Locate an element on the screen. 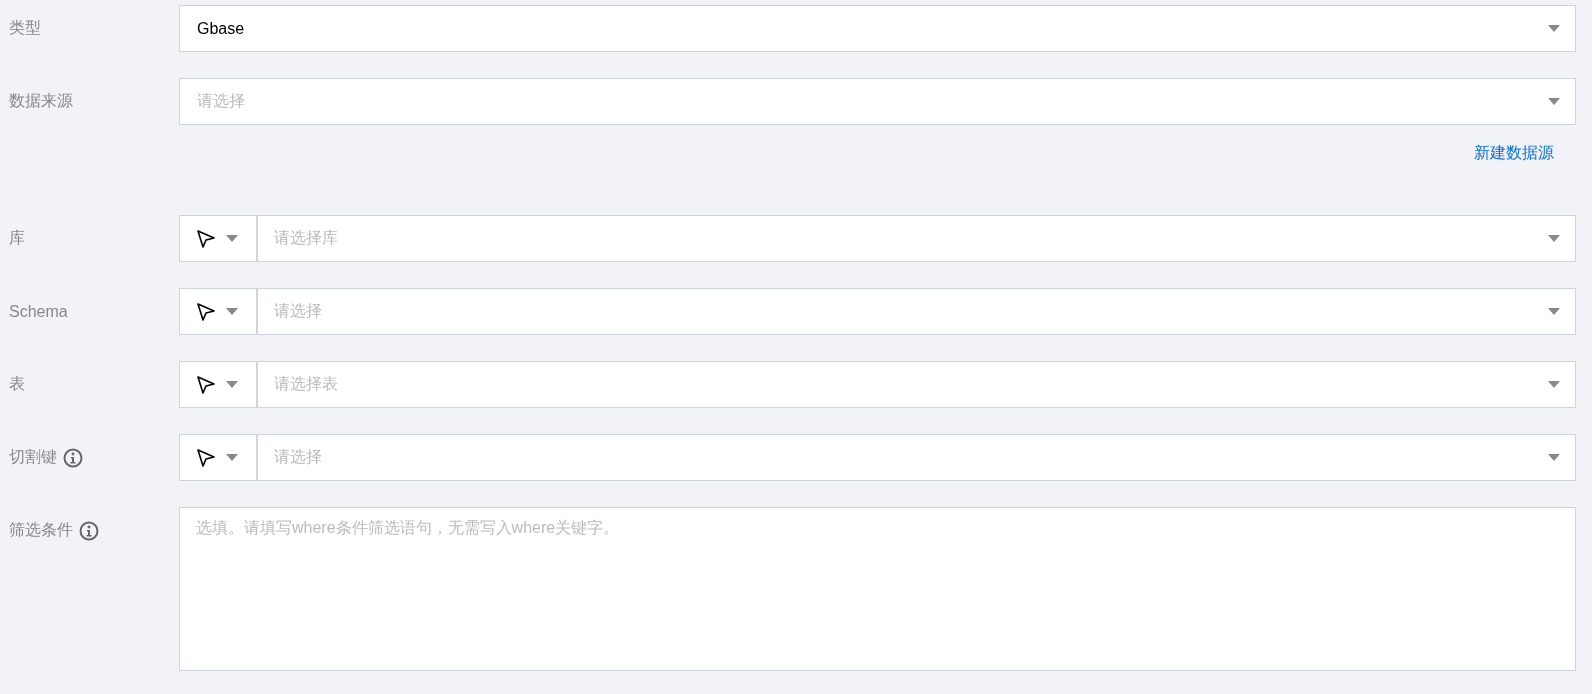  field-label: 筛选条件 is located at coordinates (41, 530).